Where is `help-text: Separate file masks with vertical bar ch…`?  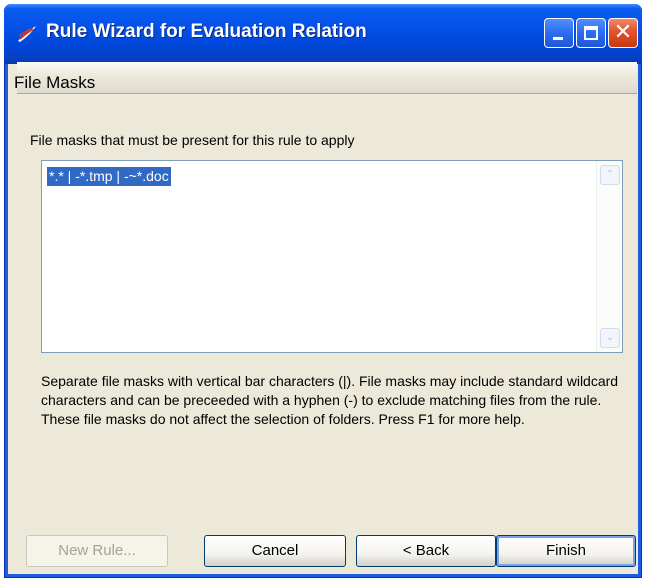 help-text: Separate file masks with vertical bar ch… is located at coordinates (330, 400).